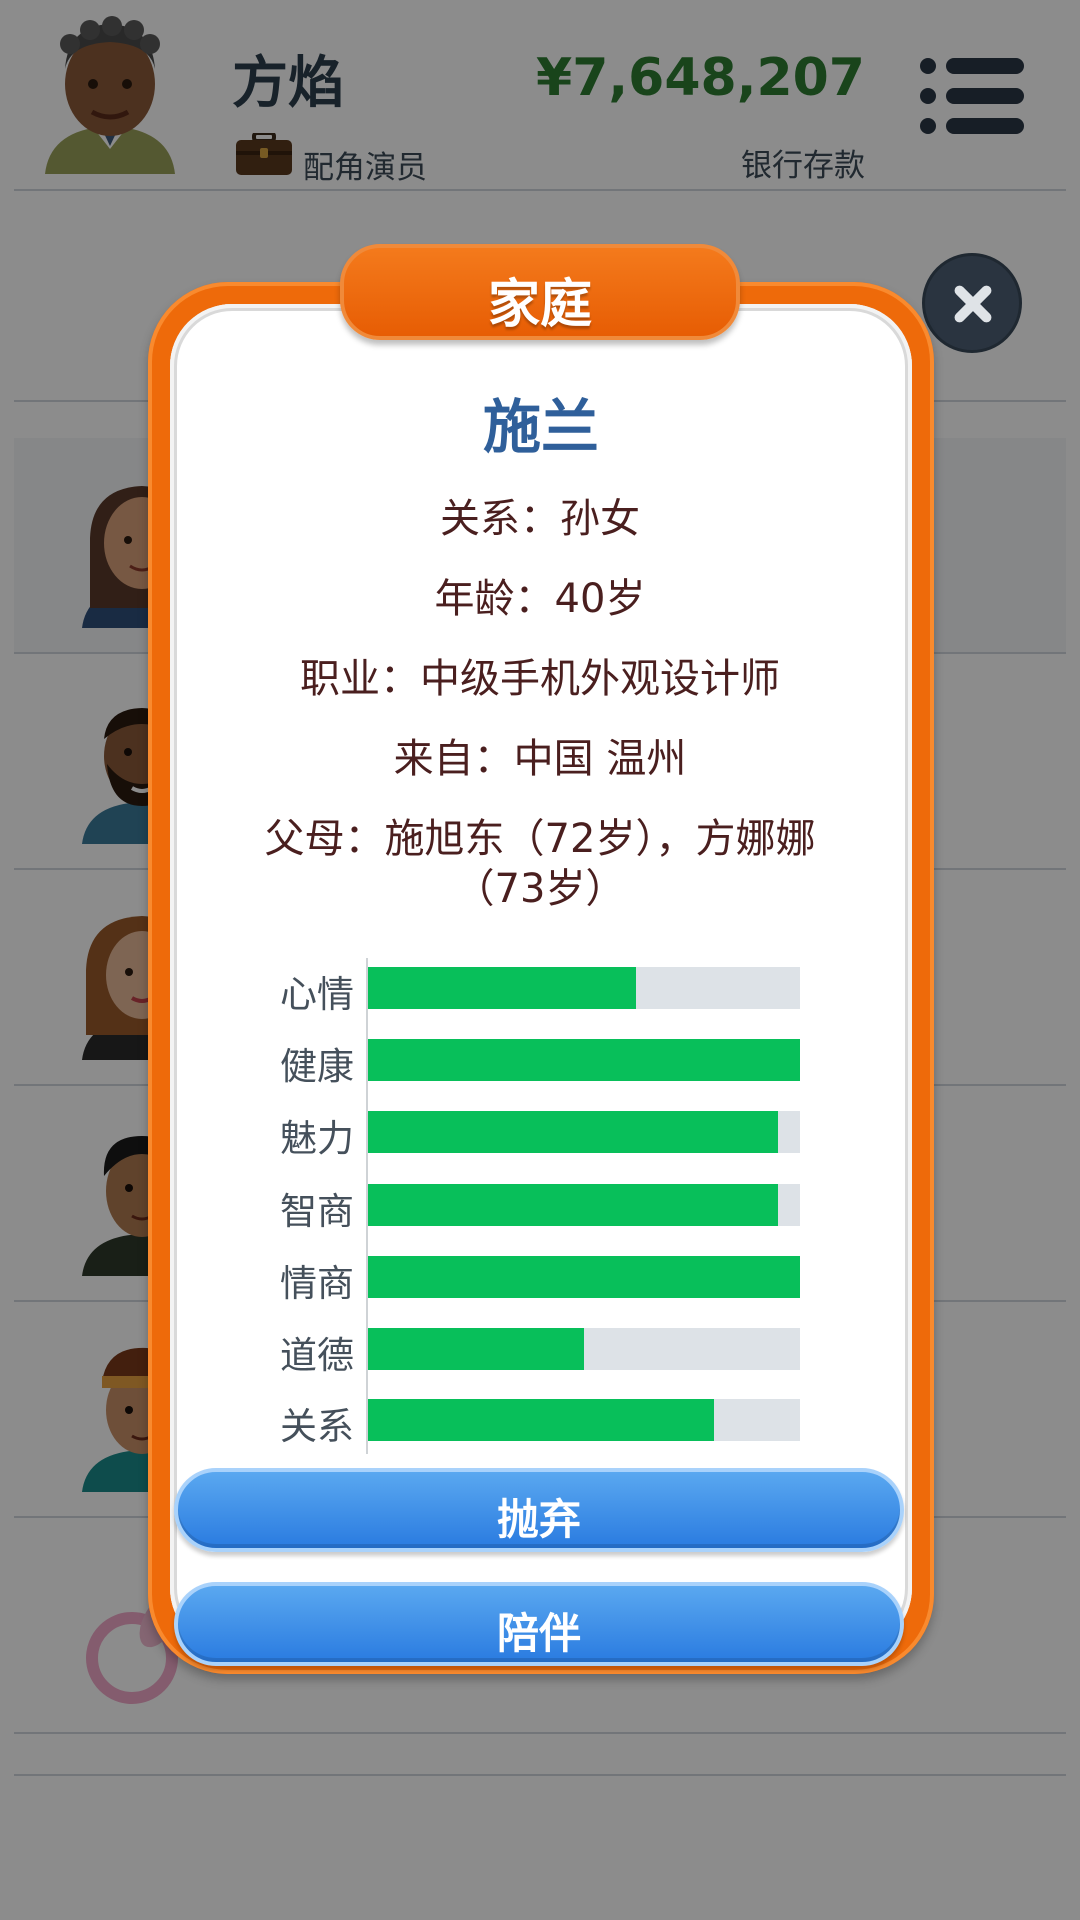 This screenshot has width=1080, height=1920. Describe the element at coordinates (317, 1138) in the screenshot. I see `stat-label: 魅力` at that location.